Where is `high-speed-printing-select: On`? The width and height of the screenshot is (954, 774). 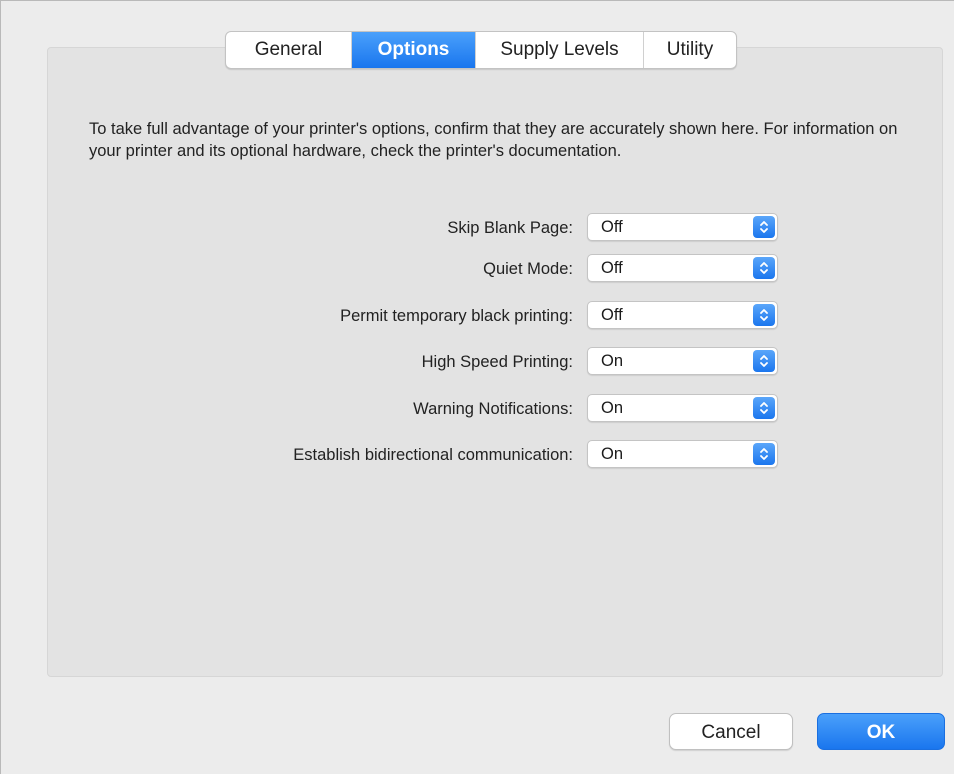
high-speed-printing-select: On is located at coordinates (682, 361).